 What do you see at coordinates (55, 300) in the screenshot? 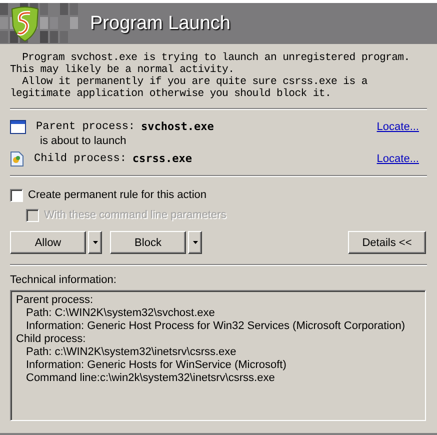
I see `info-line: Parent process:` at bounding box center [55, 300].